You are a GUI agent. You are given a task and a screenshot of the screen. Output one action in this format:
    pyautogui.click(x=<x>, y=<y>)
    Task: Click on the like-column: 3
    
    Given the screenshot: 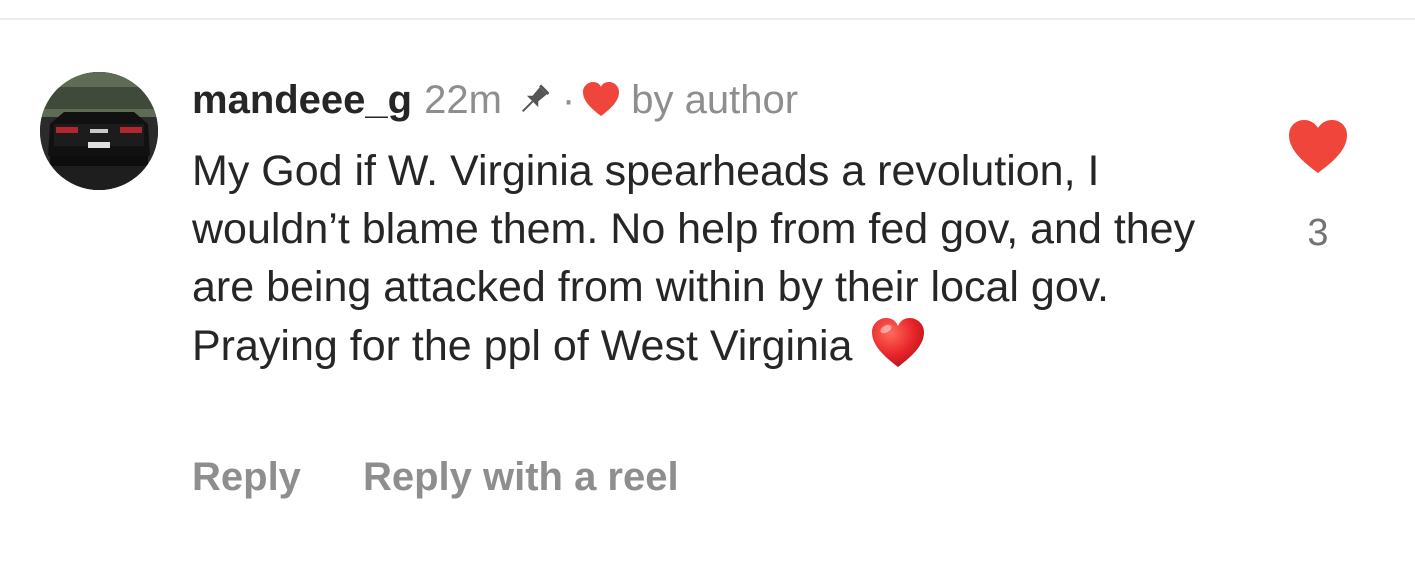 What is the action you would take?
    pyautogui.click(x=1318, y=186)
    